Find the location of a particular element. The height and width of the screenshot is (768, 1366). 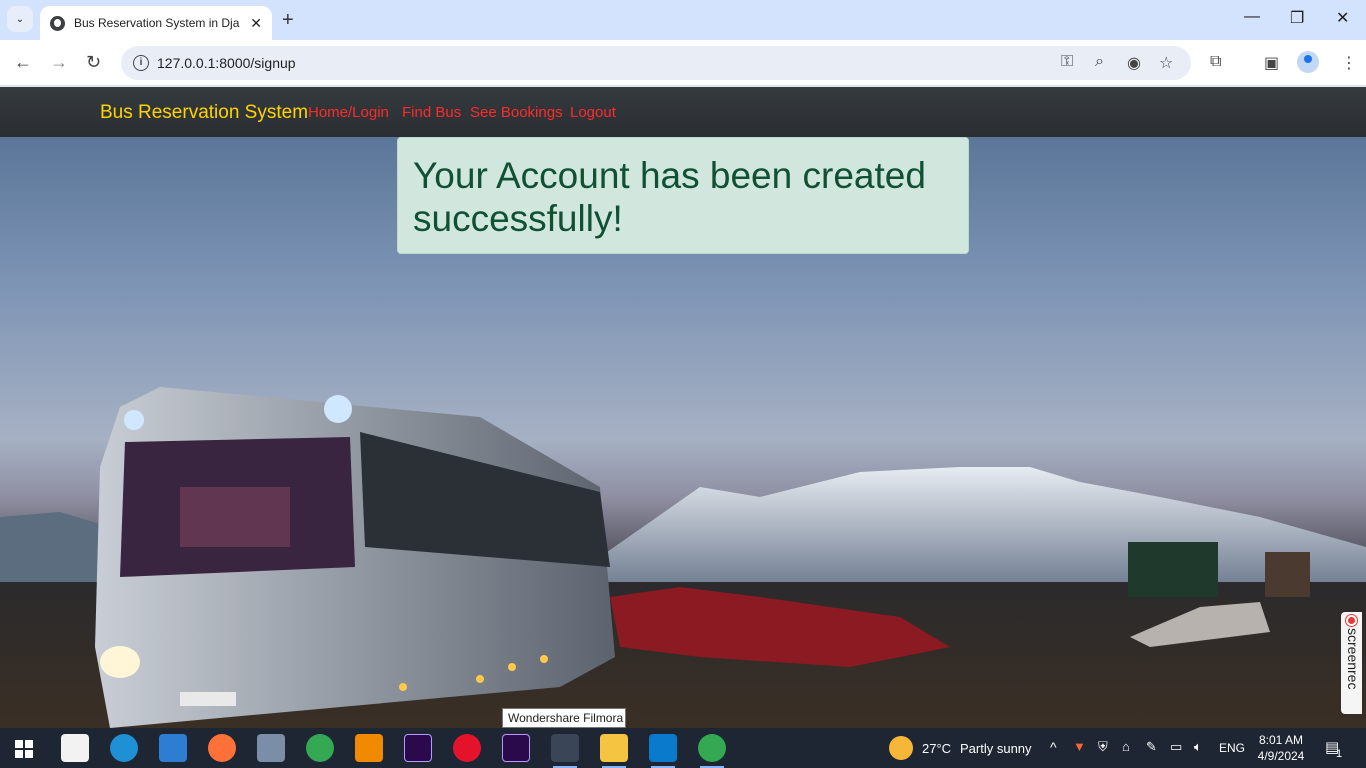

site-brand: Bus Reservation System is located at coordinates (204, 113).